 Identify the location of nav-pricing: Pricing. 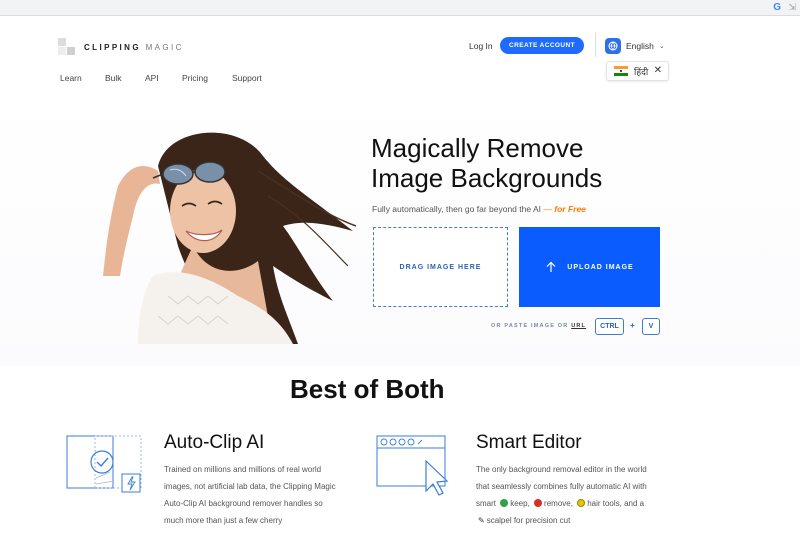
(207, 78).